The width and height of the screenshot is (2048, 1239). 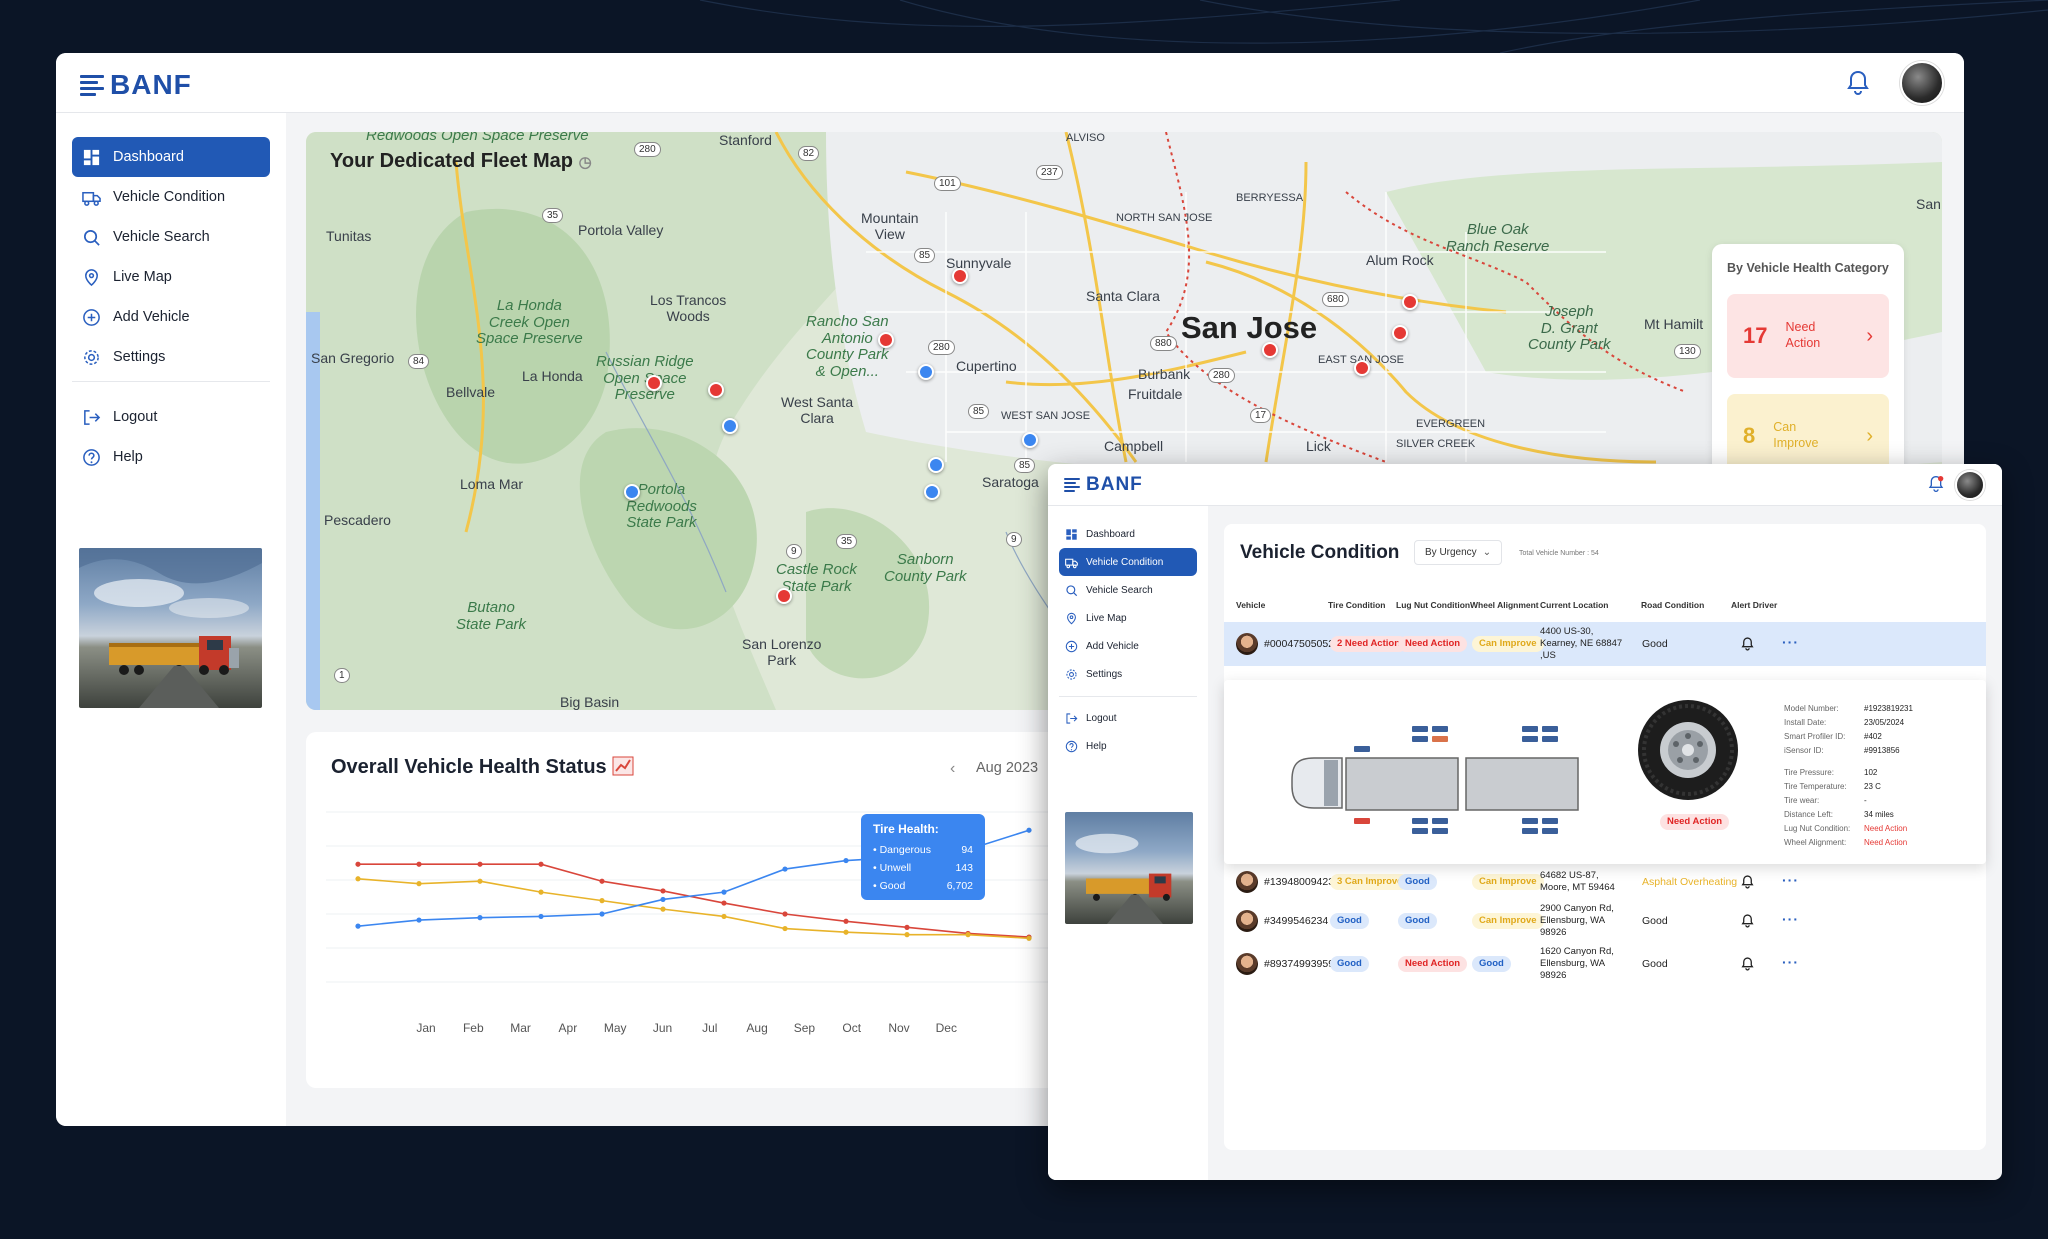 I want to click on vehicle-id: #3499546234, so click(x=1296, y=921).